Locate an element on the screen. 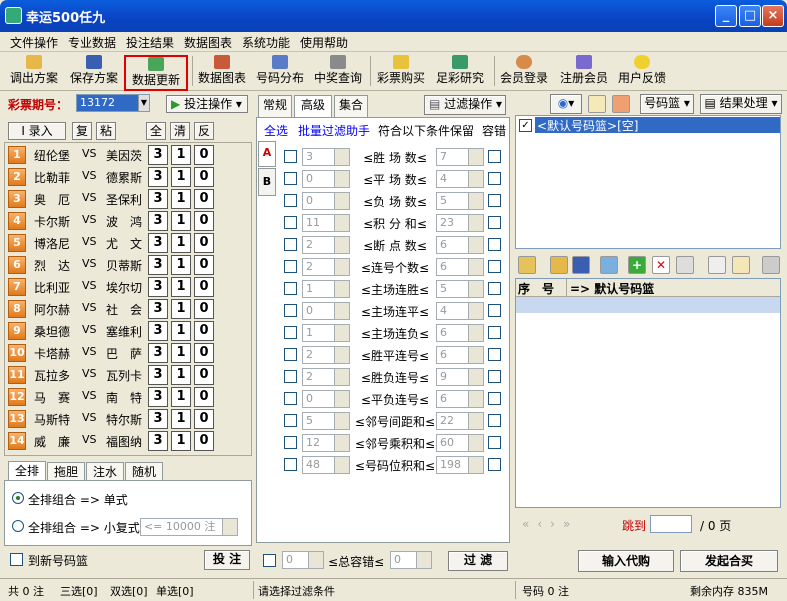  research-button: 足彩研究 is located at coordinates (460, 73).